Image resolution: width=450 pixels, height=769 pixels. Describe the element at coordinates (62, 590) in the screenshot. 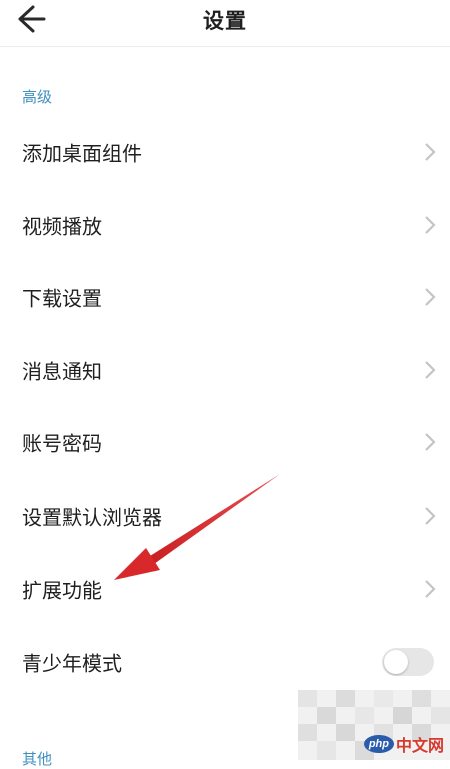

I see `settings-item-label: 扩展功能` at that location.